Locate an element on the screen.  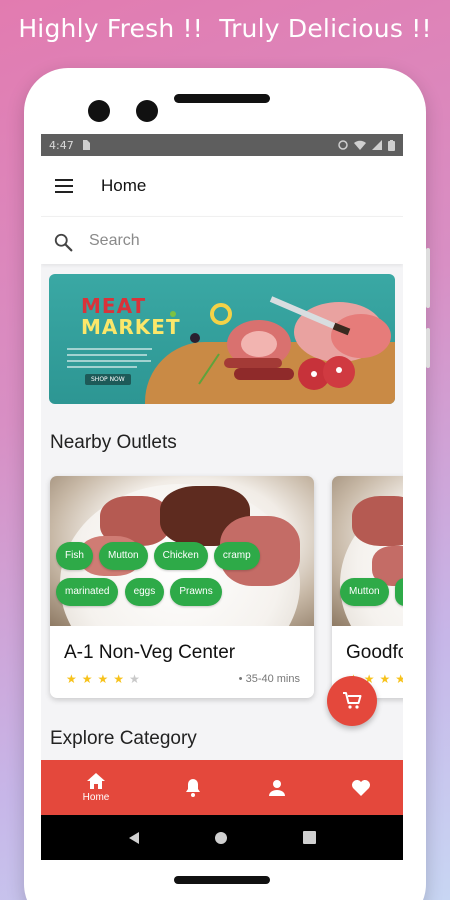
volume-button is located at coordinates (428, 278).